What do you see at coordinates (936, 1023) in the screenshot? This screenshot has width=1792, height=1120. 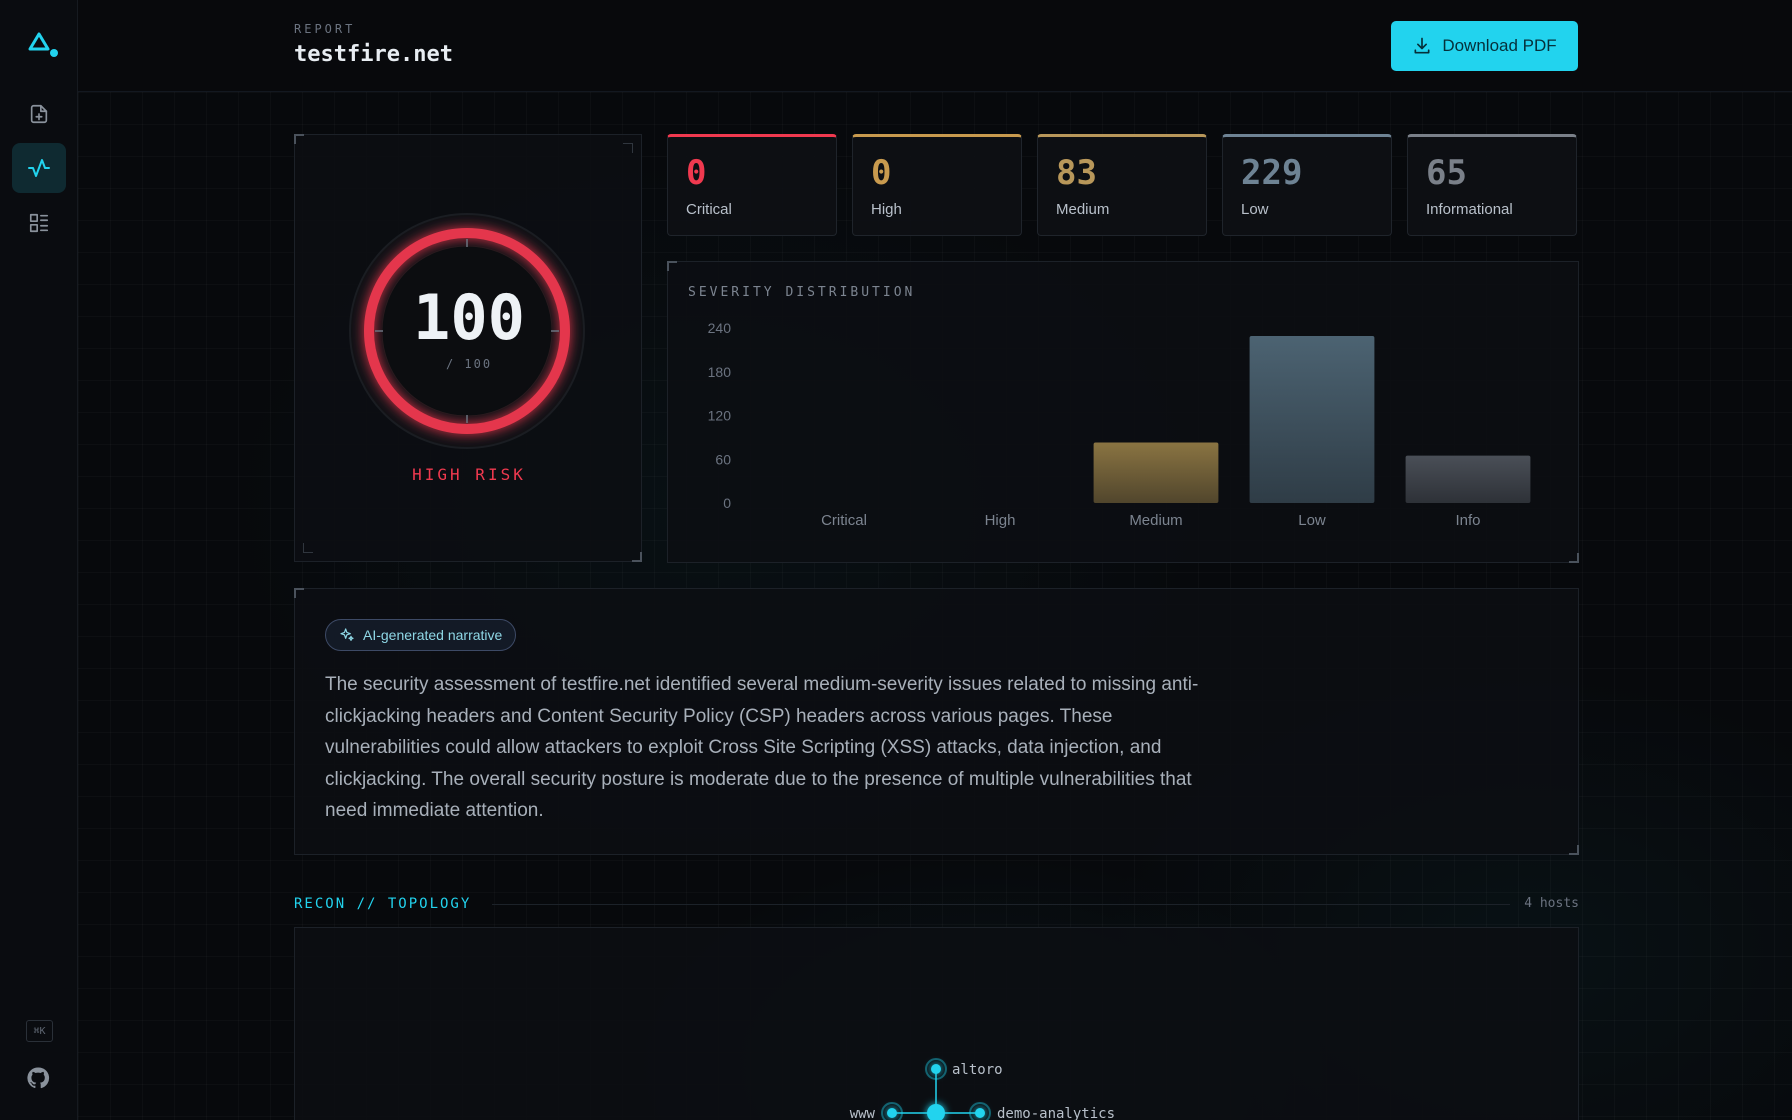 I see `topology-panel: altoro www demo-analytics` at bounding box center [936, 1023].